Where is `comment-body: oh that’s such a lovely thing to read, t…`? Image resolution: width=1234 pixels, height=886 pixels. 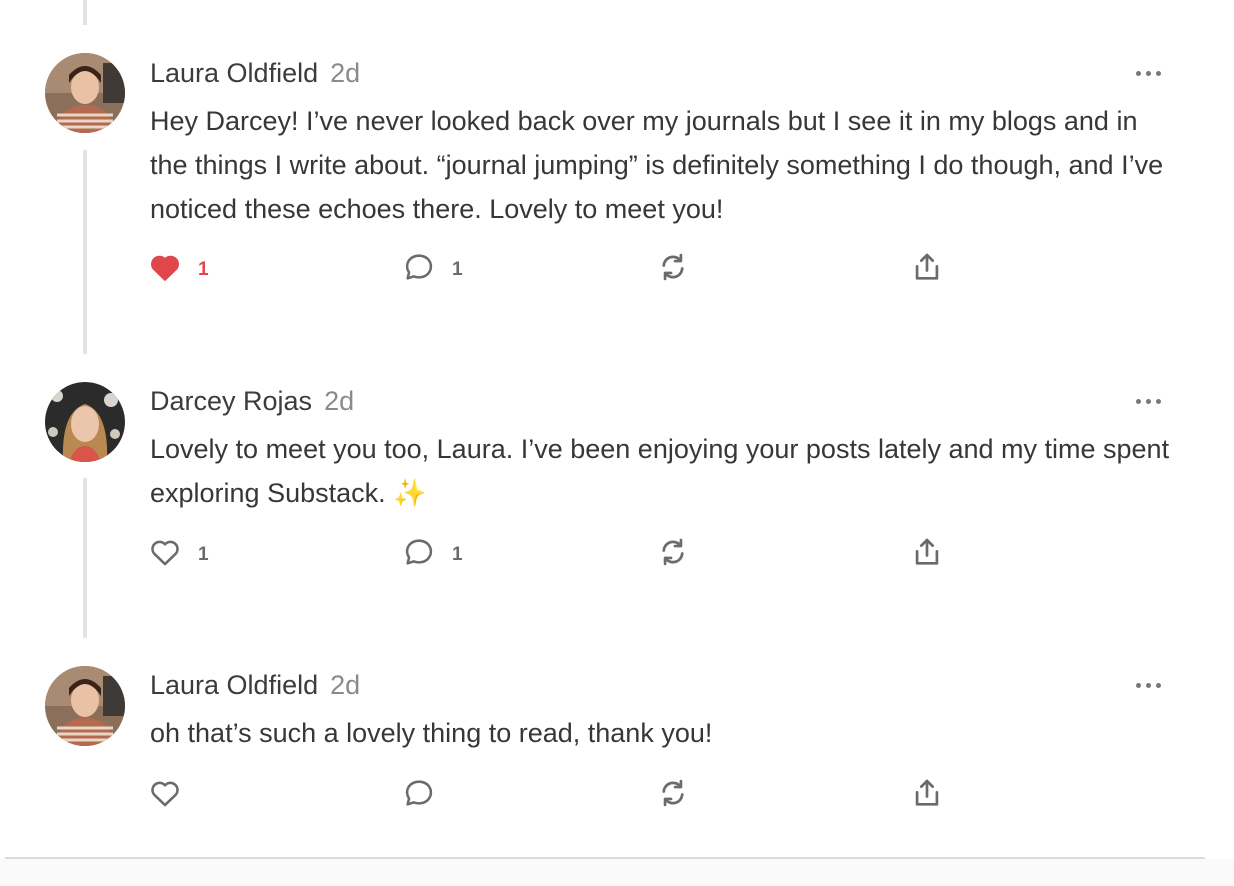
comment-body: oh that’s such a lovely thing to read, t… is located at coordinates (431, 733).